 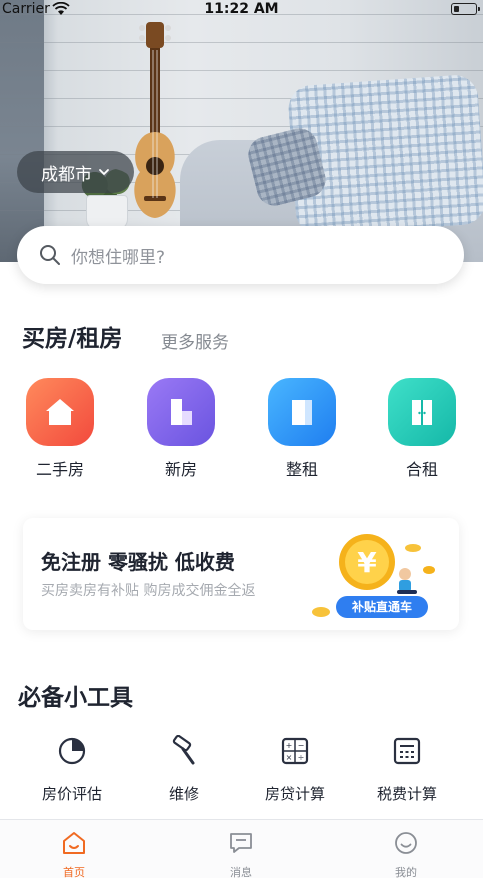 What do you see at coordinates (138, 562) in the screenshot?
I see `promo-headline: 免注册 零骚扰 低收费` at bounding box center [138, 562].